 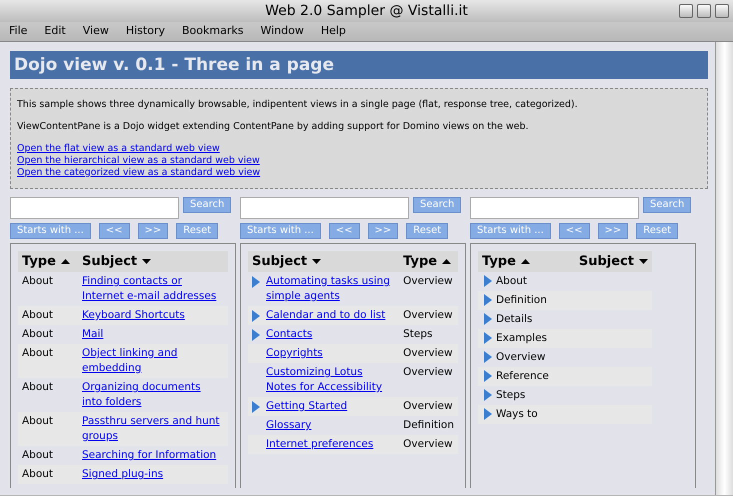 I want to click on category-label: Overview, so click(x=521, y=357).